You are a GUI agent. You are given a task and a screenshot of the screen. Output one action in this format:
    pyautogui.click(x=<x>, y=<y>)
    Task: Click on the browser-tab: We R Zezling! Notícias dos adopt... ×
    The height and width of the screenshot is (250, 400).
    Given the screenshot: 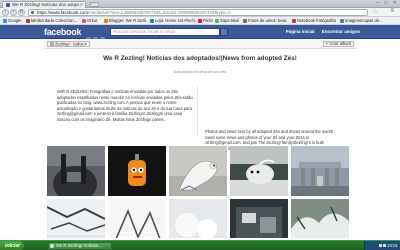 What is the action you would take?
    pyautogui.click(x=44, y=4)
    